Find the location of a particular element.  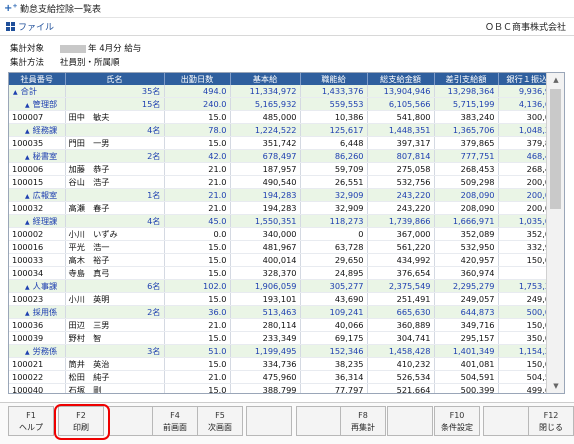

table-cell: 249,057 is located at coordinates (466, 299).